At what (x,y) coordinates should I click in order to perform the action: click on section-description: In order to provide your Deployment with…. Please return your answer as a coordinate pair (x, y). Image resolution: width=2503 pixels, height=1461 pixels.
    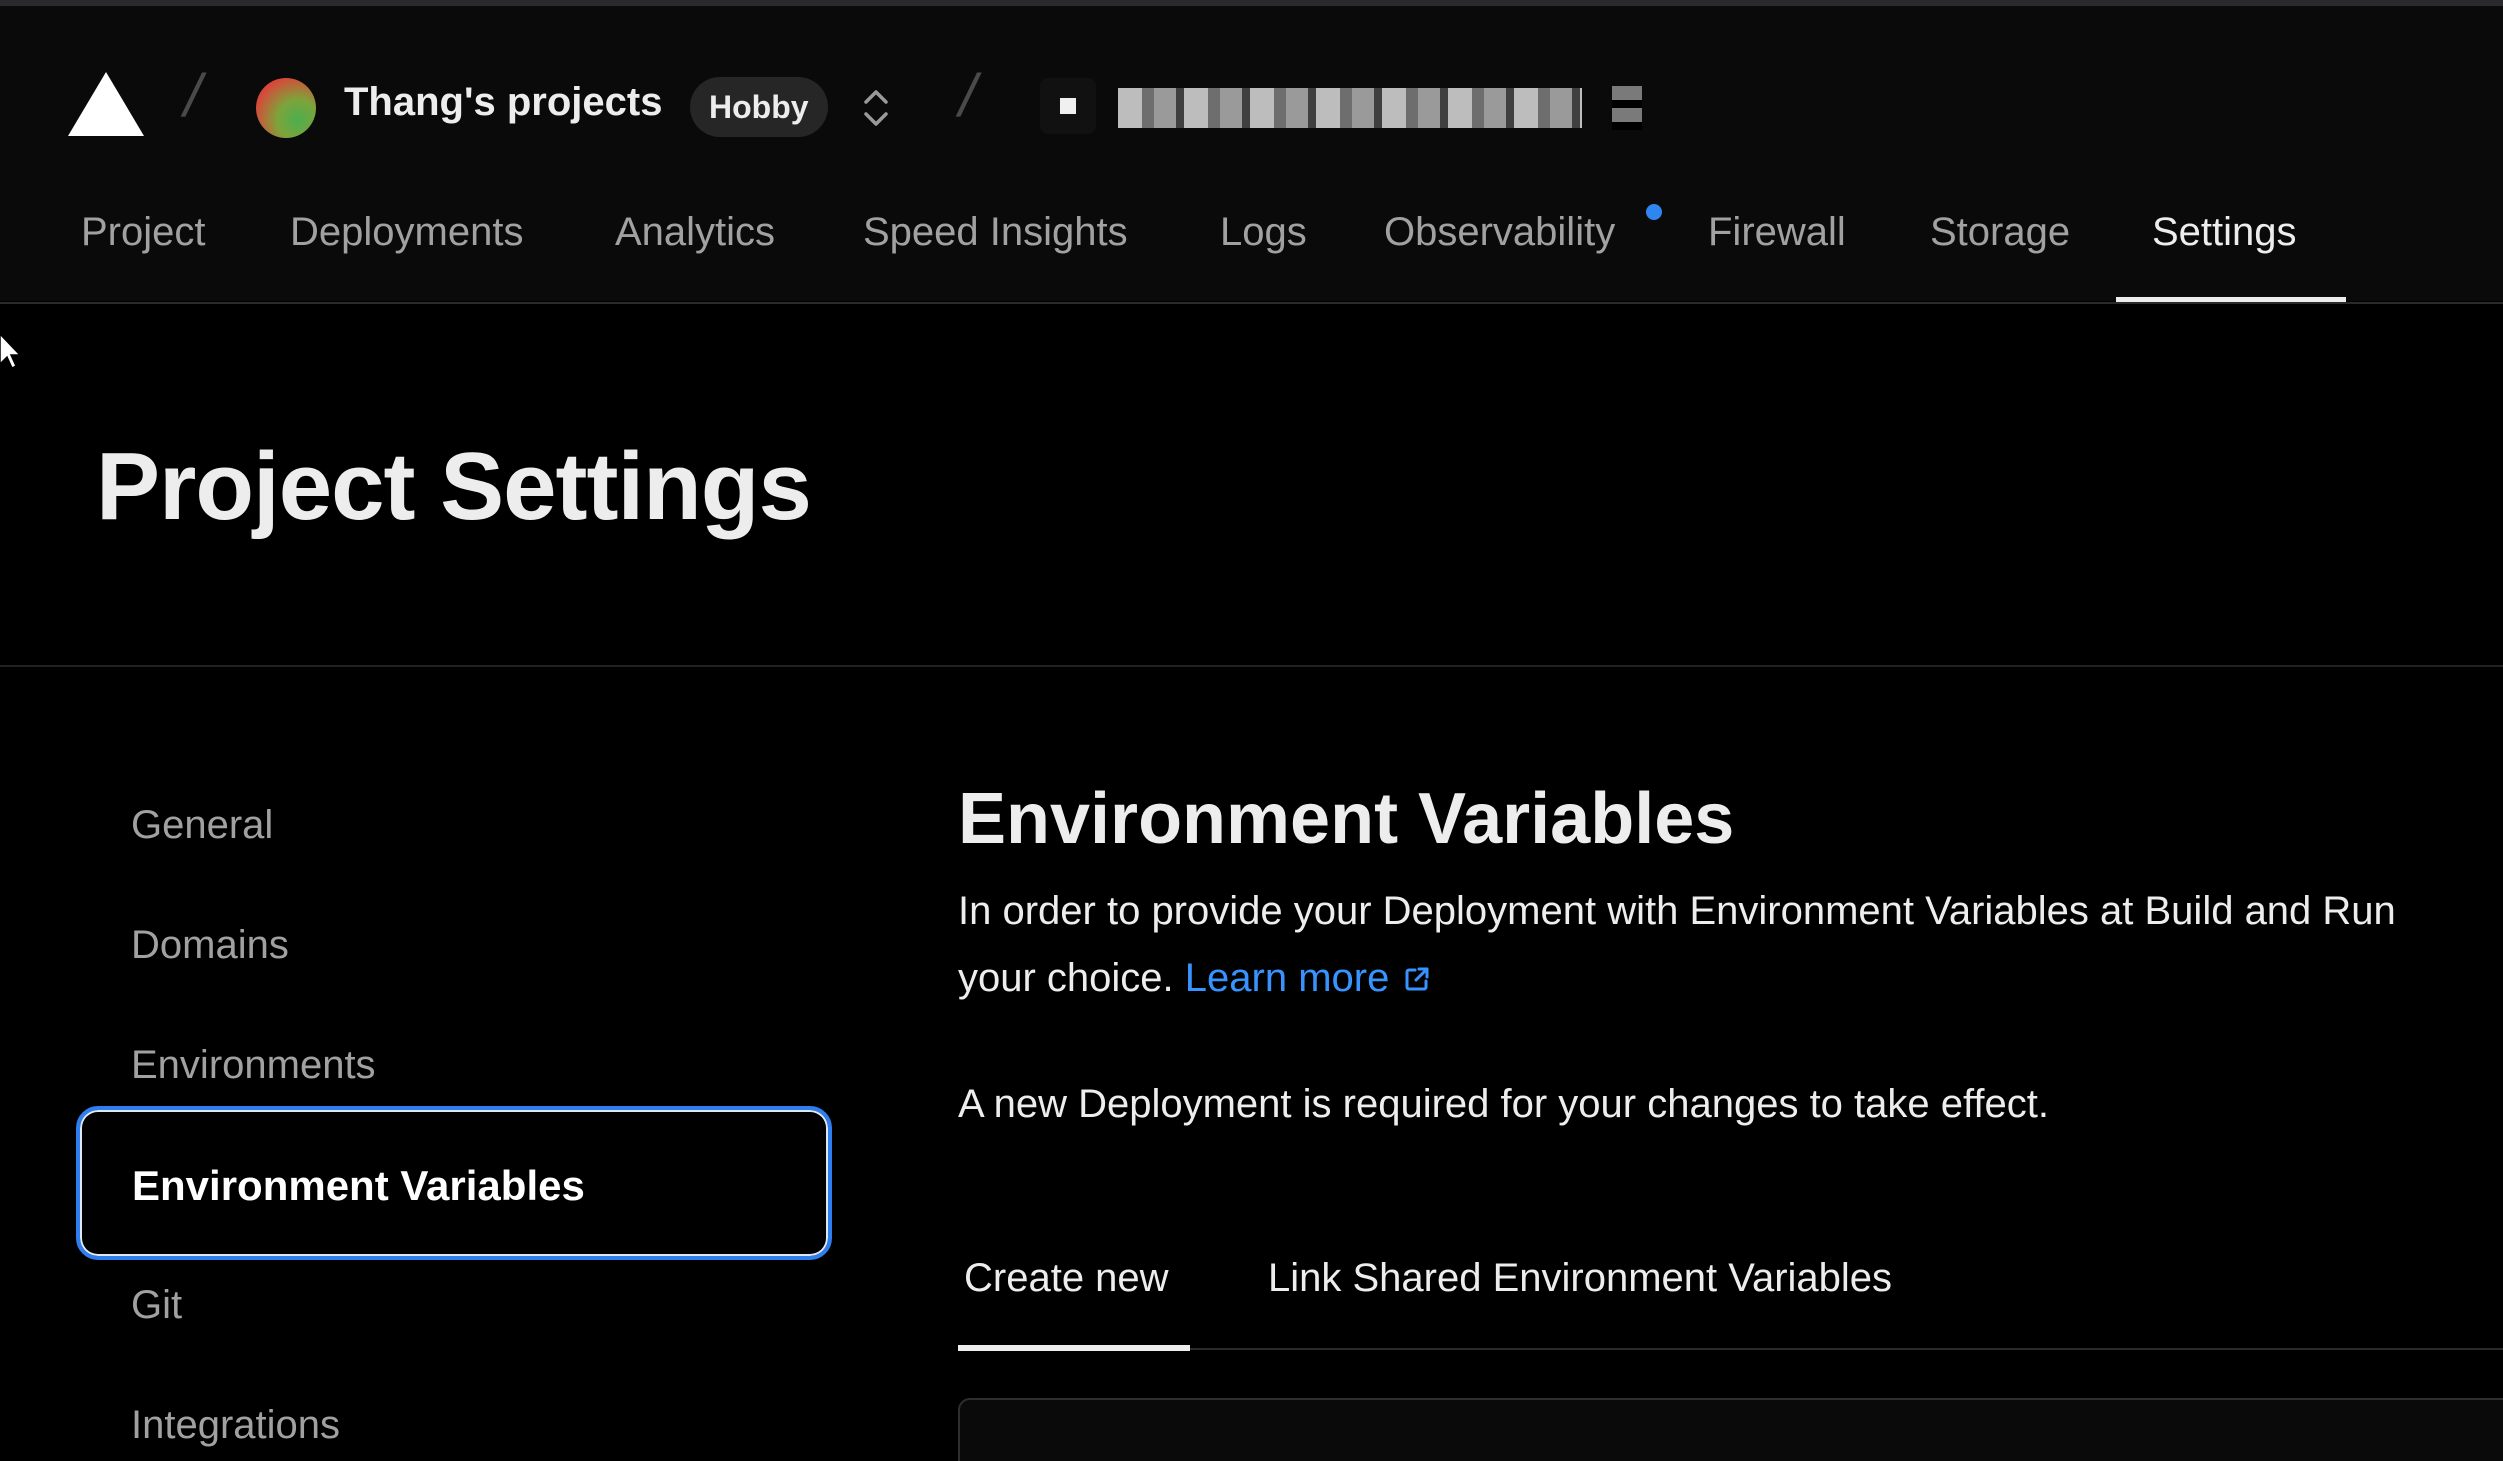
    Looking at the image, I should click on (1730, 945).